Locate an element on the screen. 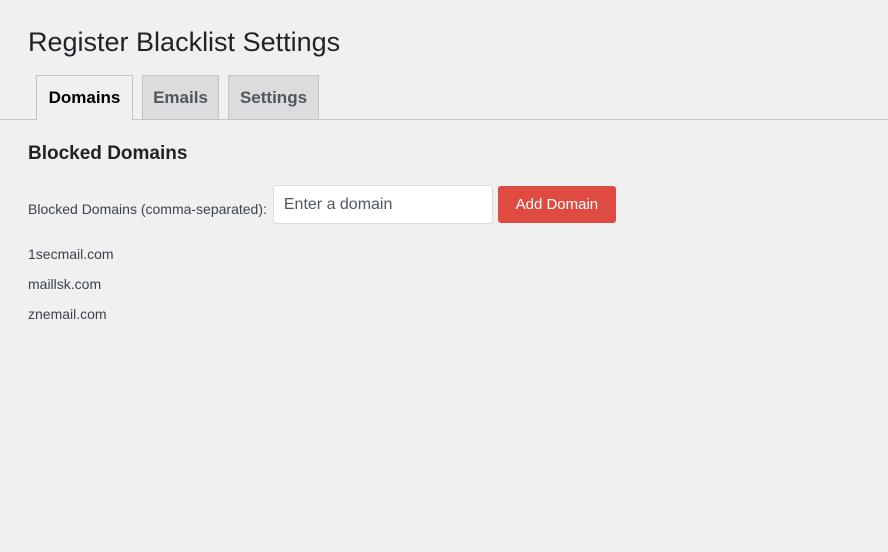 The height and width of the screenshot is (552, 888). section-title: Blocked Domains is located at coordinates (108, 153).